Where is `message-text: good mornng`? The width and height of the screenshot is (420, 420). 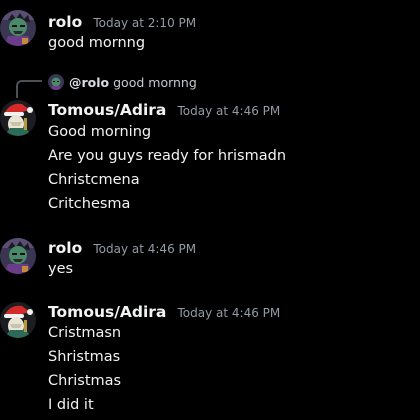
message-text: good mornng is located at coordinates (97, 43).